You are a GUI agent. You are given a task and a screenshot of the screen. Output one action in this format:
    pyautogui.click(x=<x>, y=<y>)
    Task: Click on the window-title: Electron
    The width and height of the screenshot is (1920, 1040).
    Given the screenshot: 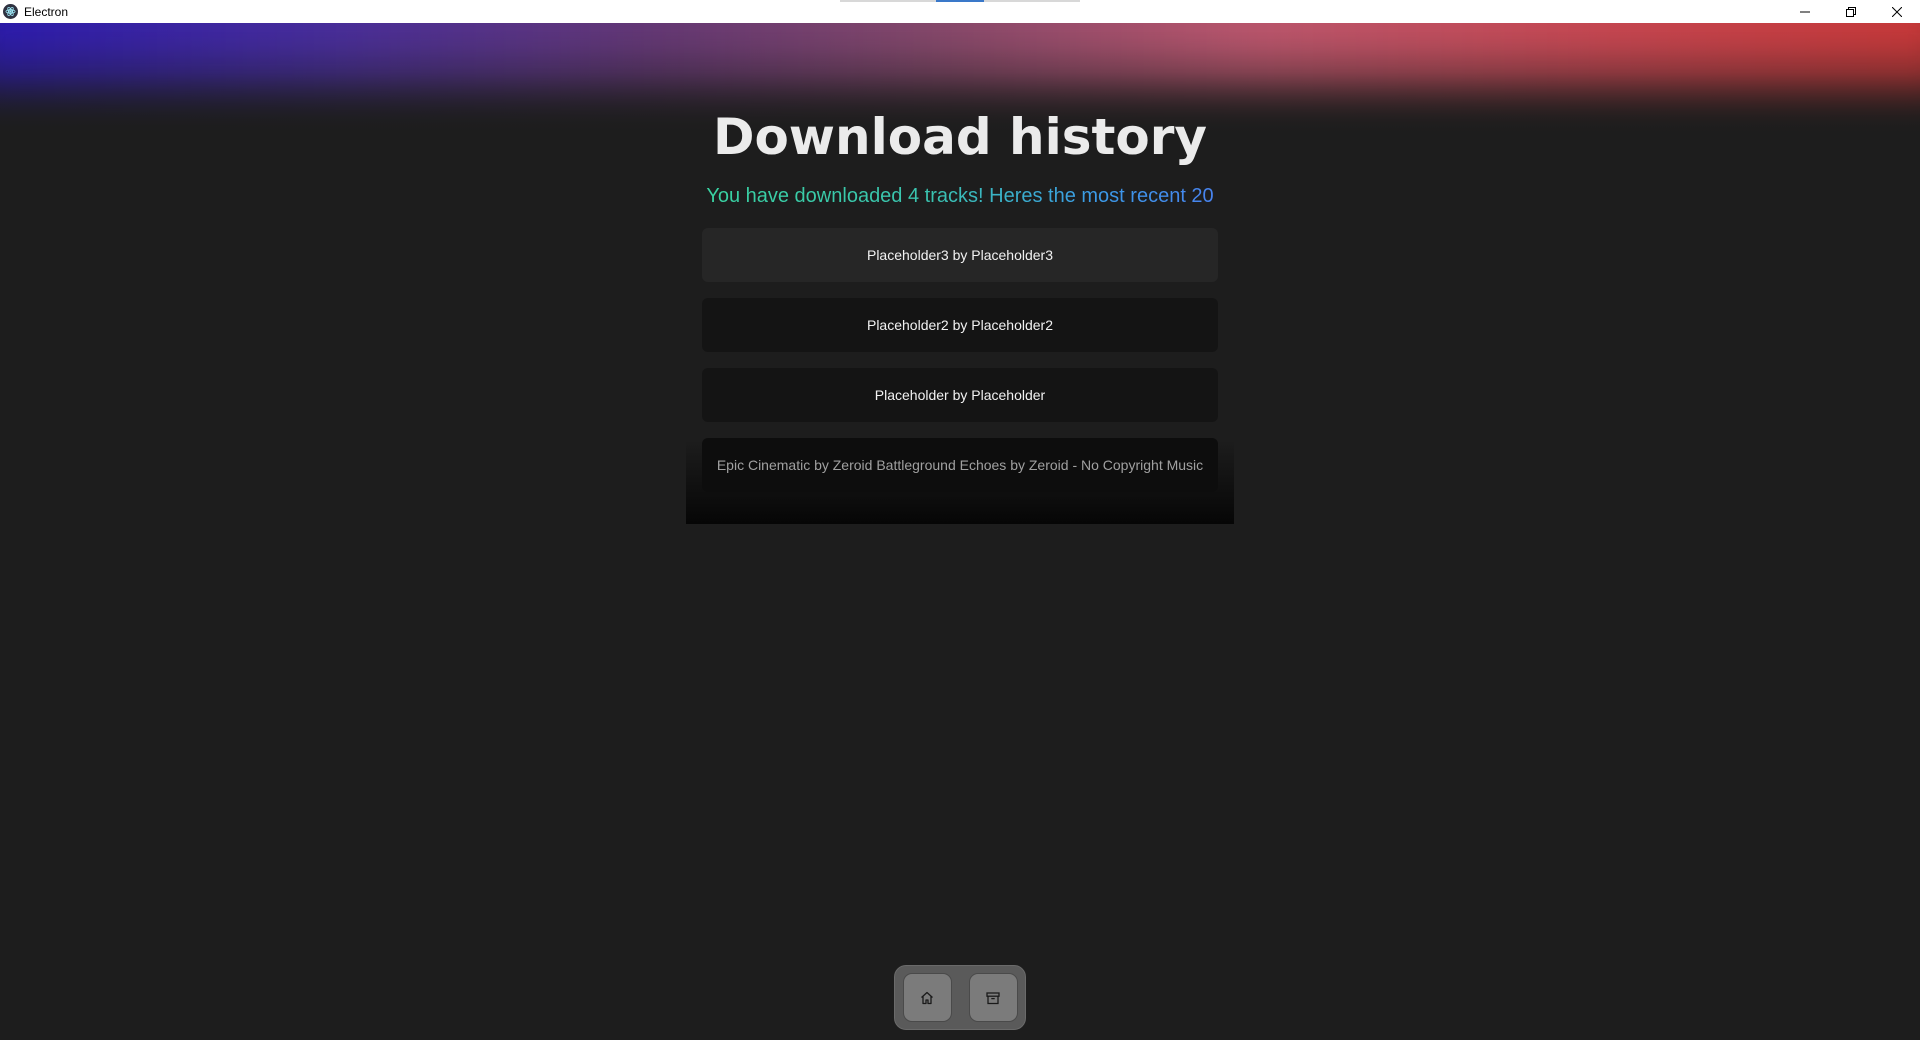 What is the action you would take?
    pyautogui.click(x=46, y=11)
    